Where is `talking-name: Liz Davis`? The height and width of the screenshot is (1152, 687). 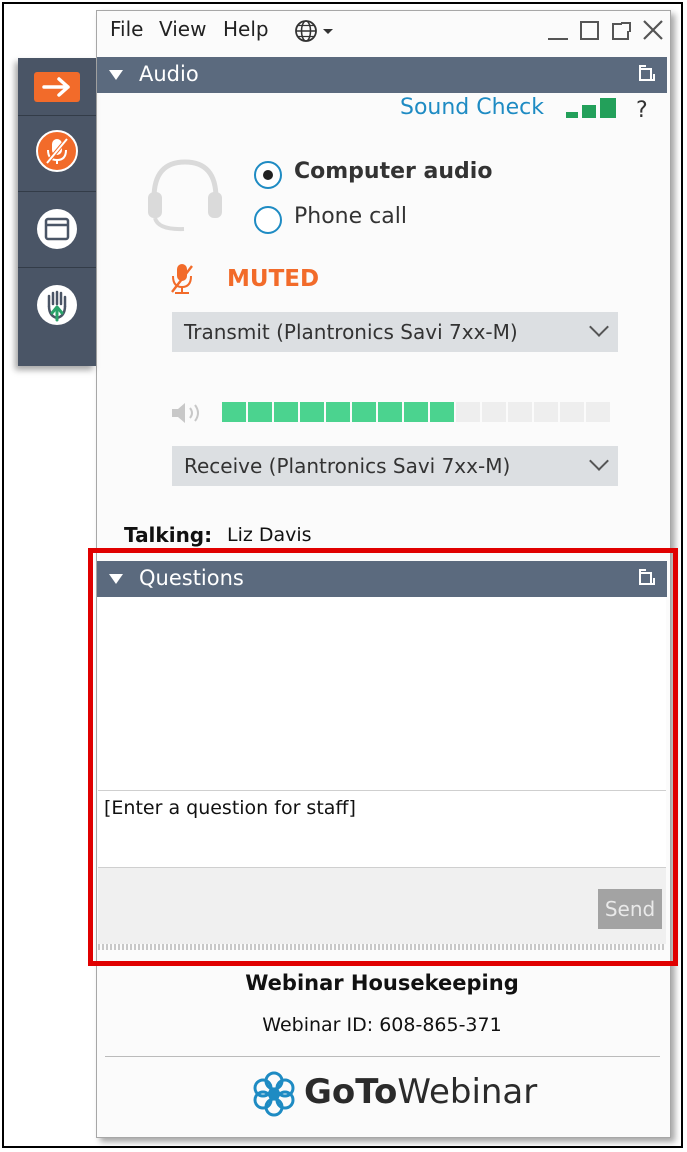 talking-name: Liz Davis is located at coordinates (269, 535).